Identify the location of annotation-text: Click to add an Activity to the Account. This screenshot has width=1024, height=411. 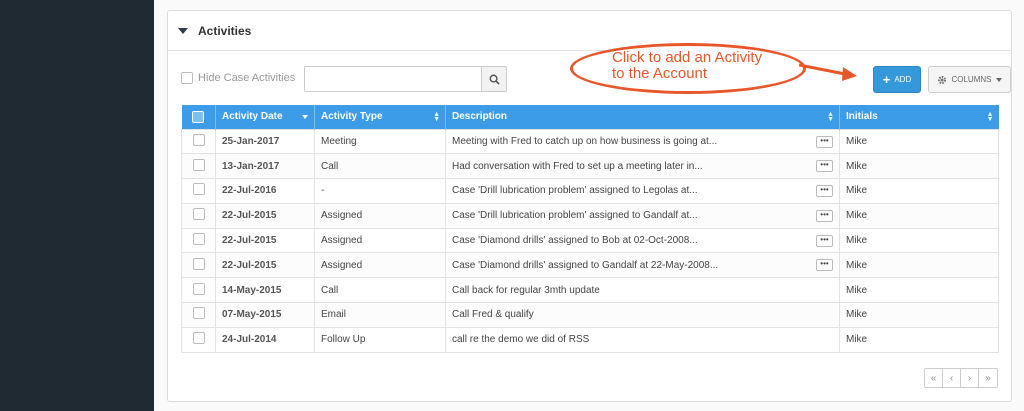
(687, 65).